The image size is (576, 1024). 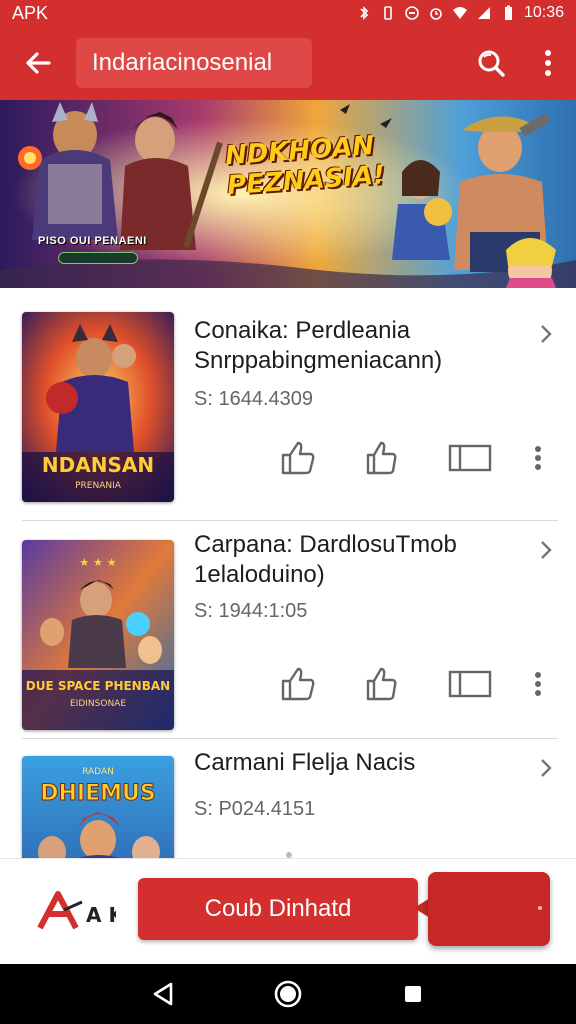 What do you see at coordinates (359, 560) in the screenshot?
I see `app-title: Carpana: DardlosuTmob 1elaloduino)` at bounding box center [359, 560].